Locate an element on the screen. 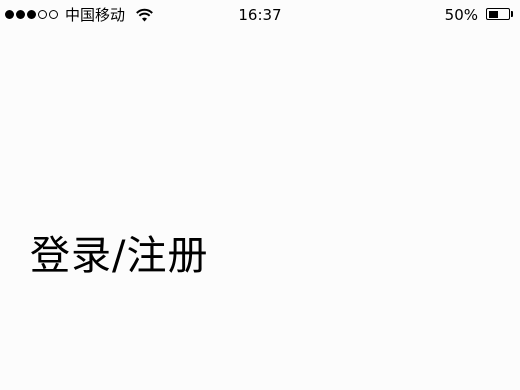 The height and width of the screenshot is (390, 520). status-bar: 中国移动 16:37 50% is located at coordinates (260, 16).